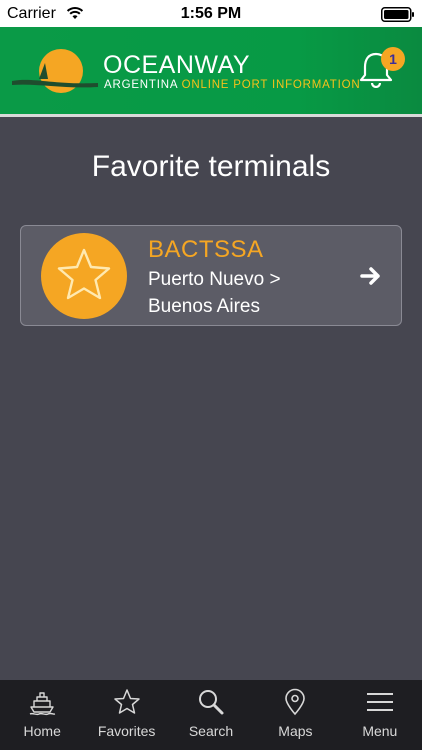 The width and height of the screenshot is (422, 750). I want to click on tab-favorites: Favorites, so click(126, 715).